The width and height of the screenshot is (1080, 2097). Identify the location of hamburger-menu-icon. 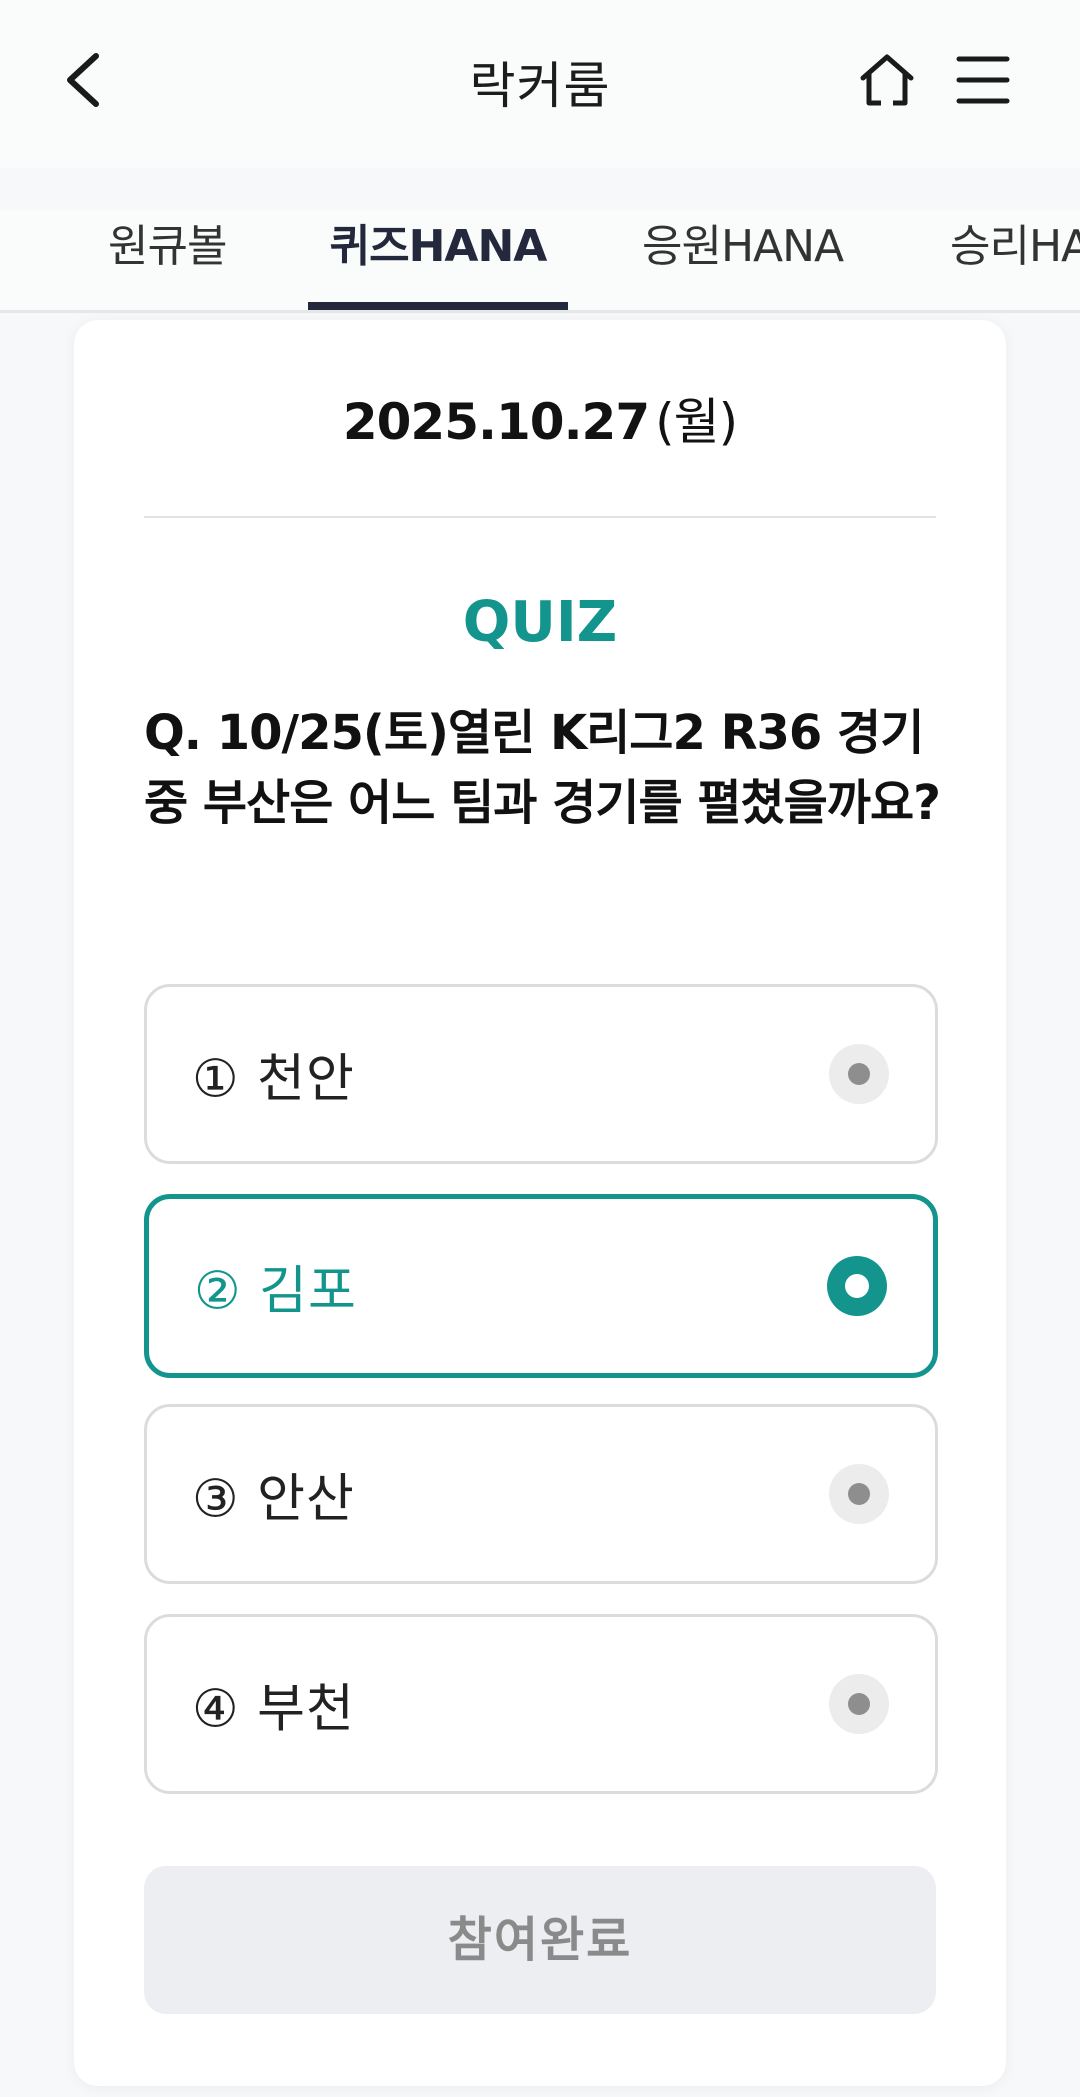
(983, 80).